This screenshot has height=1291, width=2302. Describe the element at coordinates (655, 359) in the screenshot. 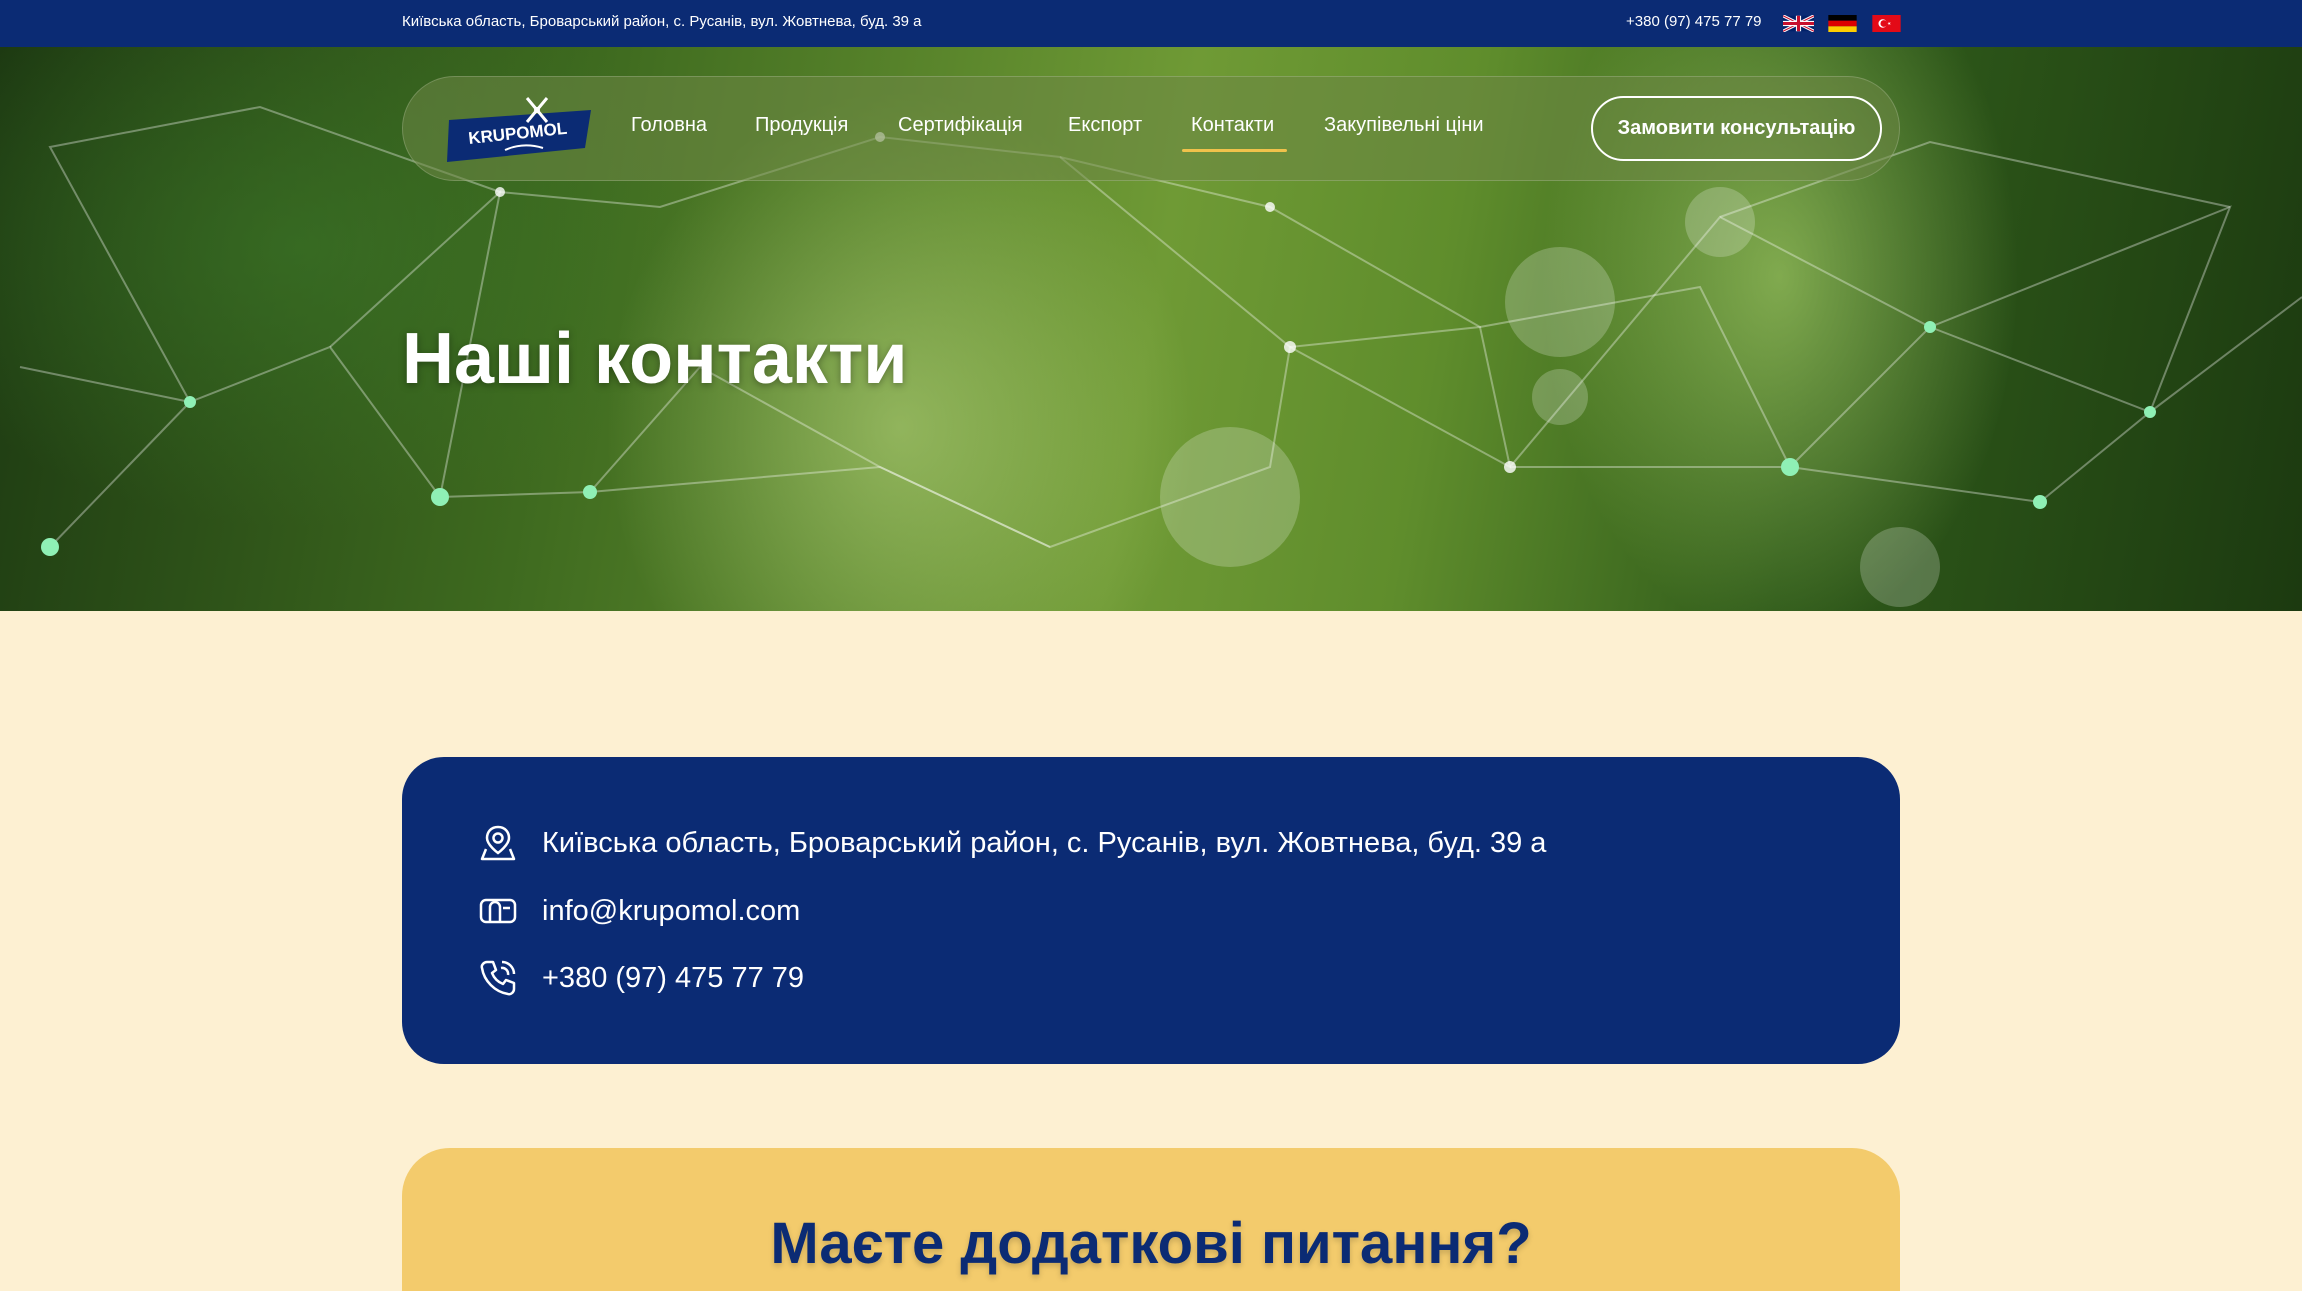

I see `page-title: Наші контакти` at that location.